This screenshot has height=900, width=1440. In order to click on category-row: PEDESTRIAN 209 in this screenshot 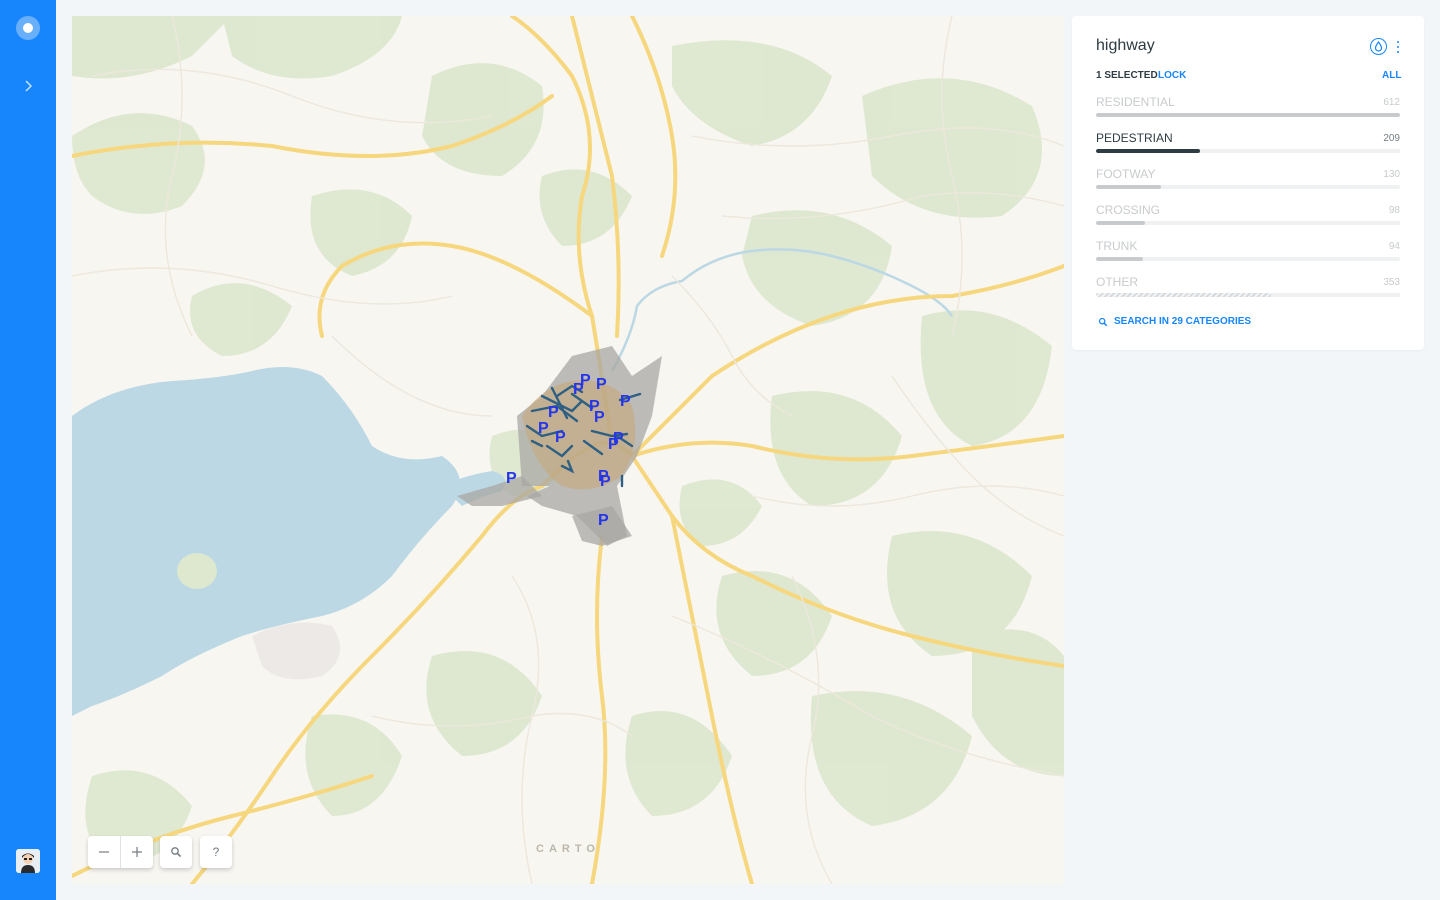, I will do `click(1248, 147)`.